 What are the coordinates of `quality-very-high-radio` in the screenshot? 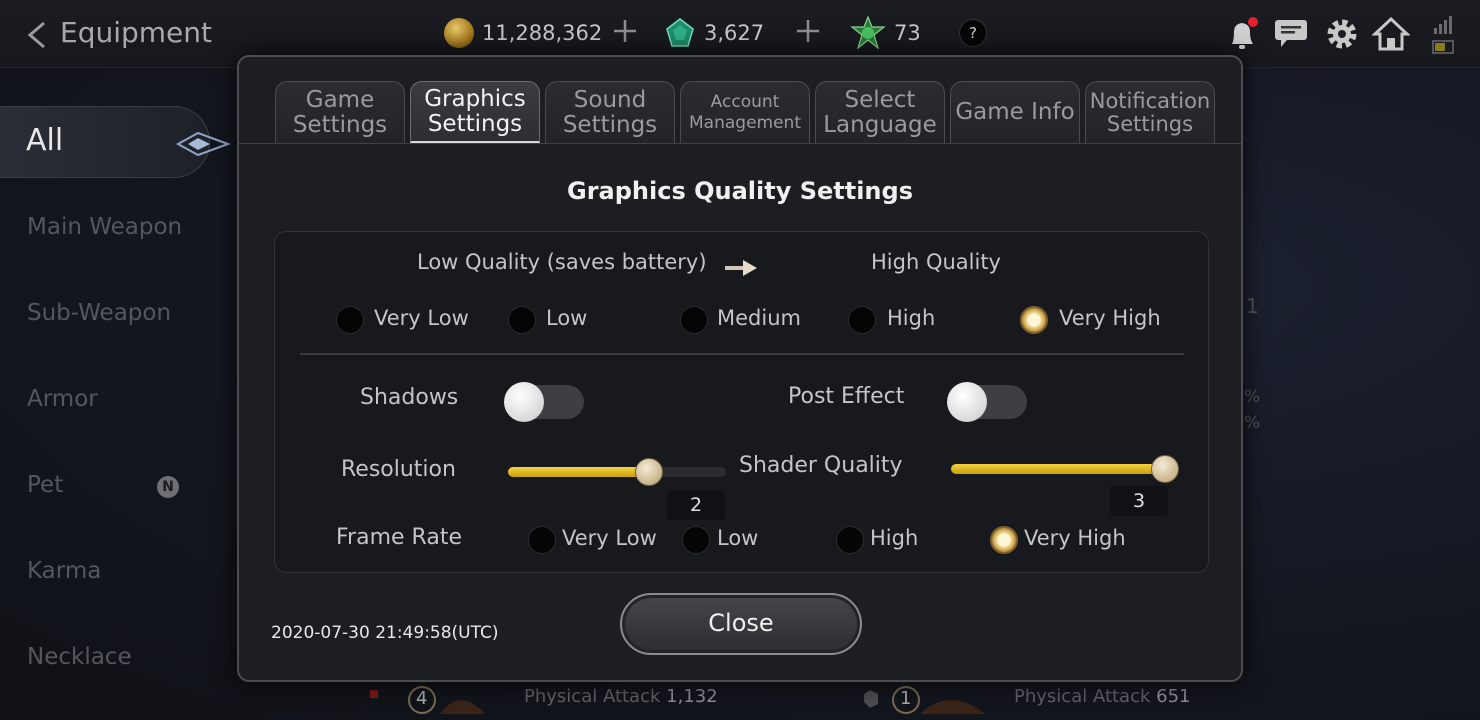 It's located at (1034, 320).